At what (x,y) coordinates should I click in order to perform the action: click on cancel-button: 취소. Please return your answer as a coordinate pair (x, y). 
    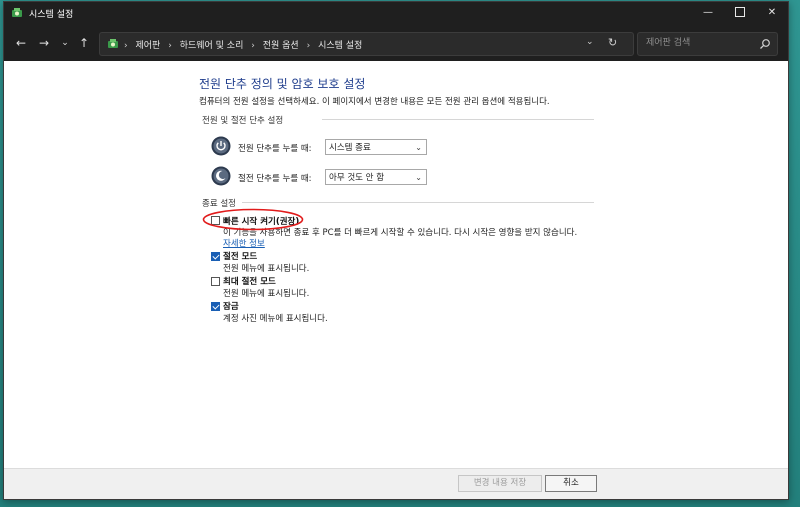
    Looking at the image, I should click on (571, 483).